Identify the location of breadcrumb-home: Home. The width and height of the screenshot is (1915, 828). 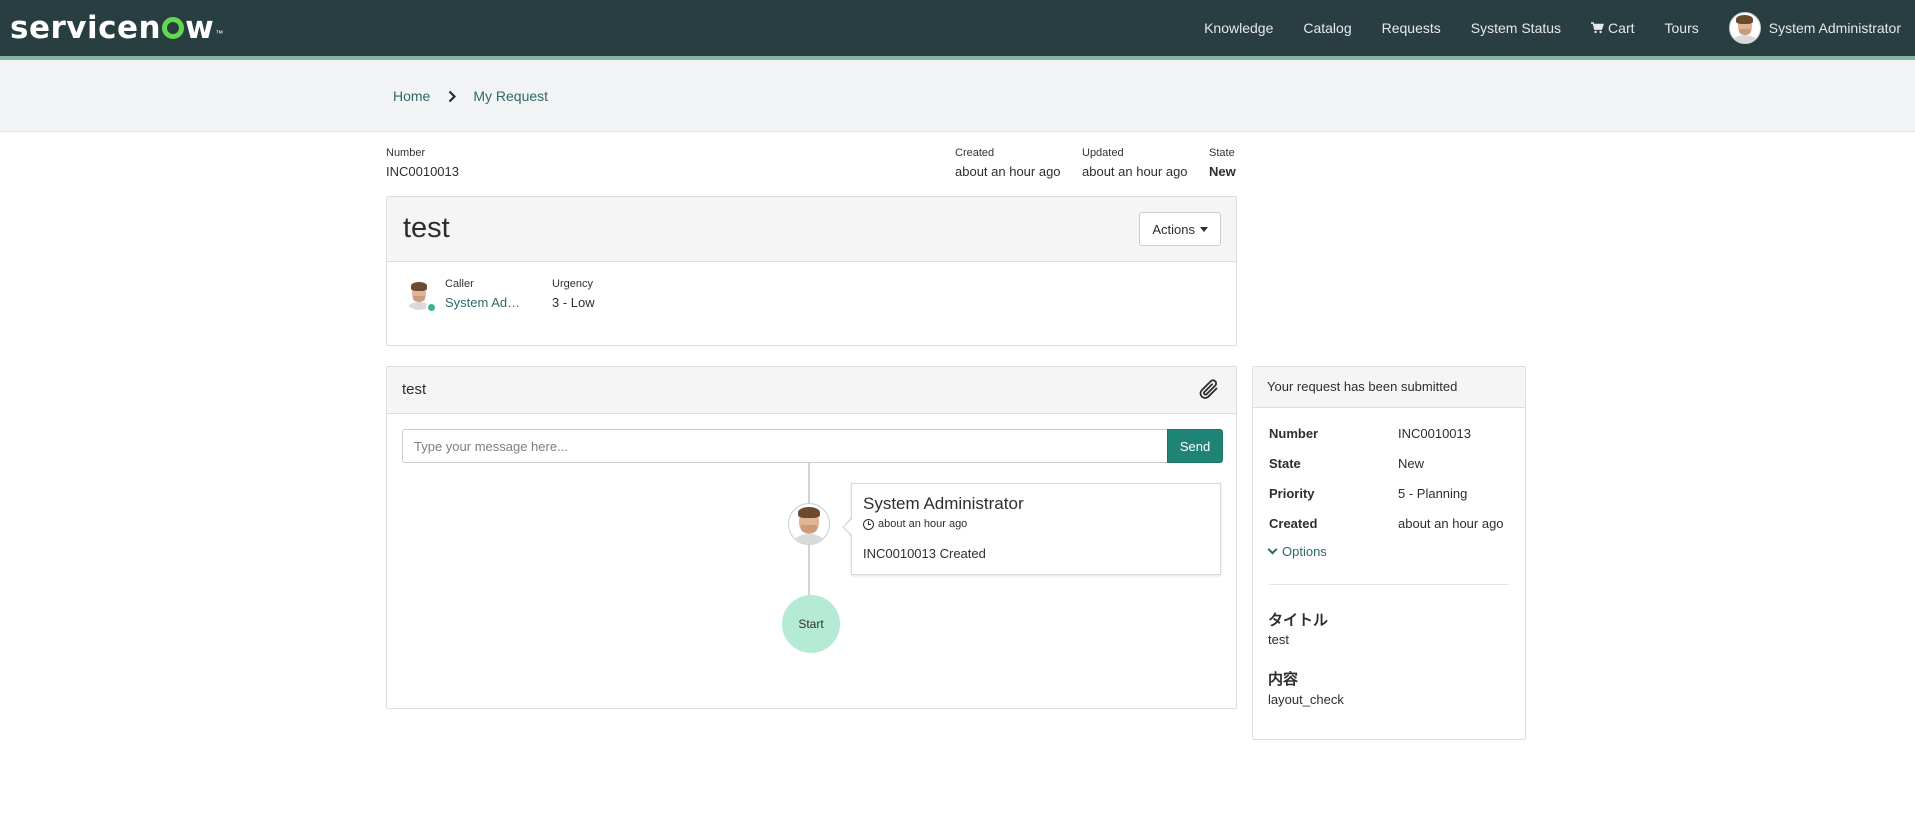
(411, 96).